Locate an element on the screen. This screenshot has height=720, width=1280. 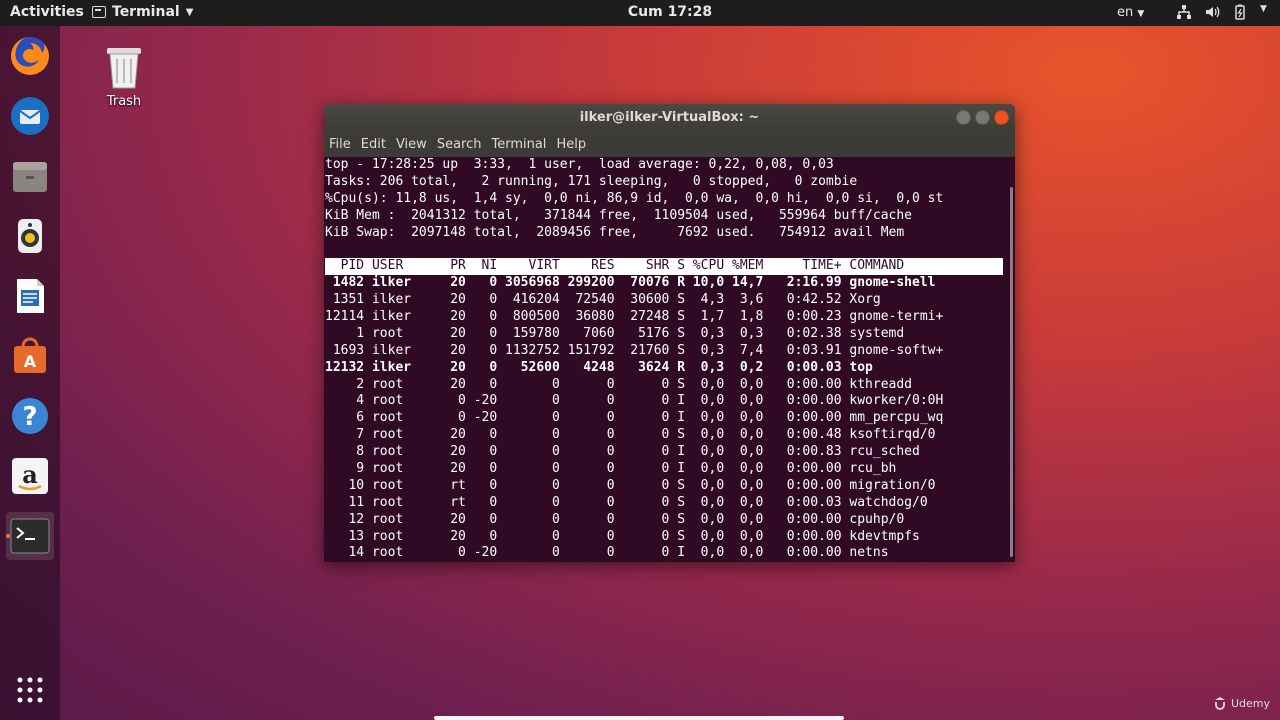
help-icon: ? is located at coordinates (30, 416).